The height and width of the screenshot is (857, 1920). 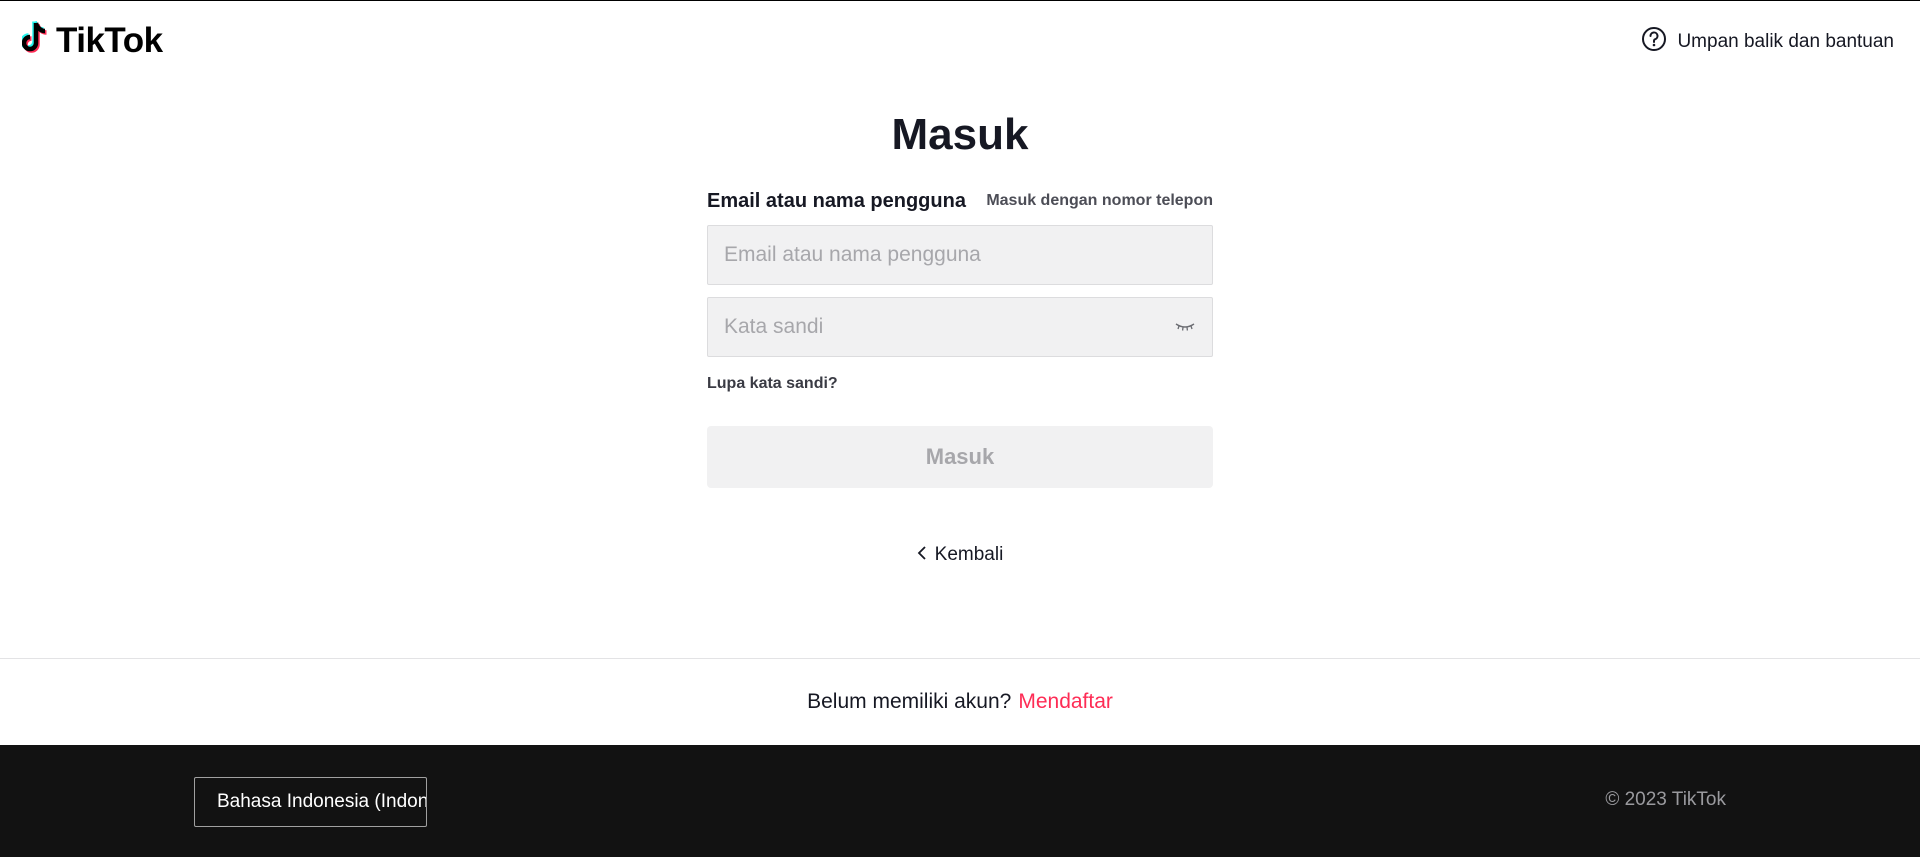 I want to click on login-submit-button: Masuk, so click(x=960, y=457).